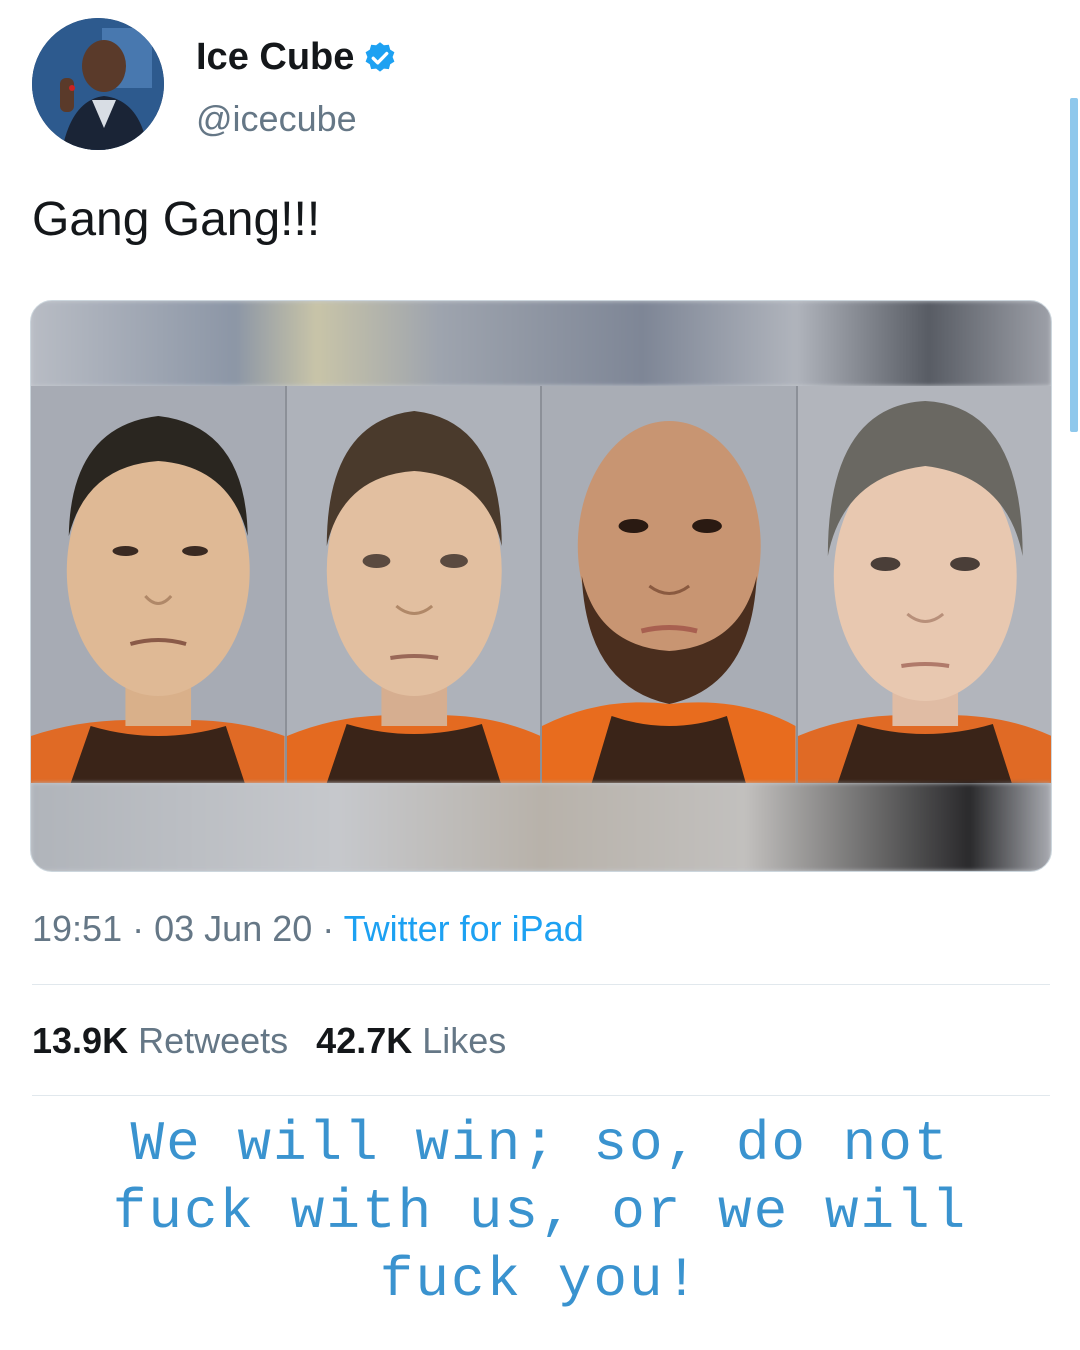 The width and height of the screenshot is (1080, 1350). I want to click on tweet-text: Gang Gang!!!, so click(176, 219).